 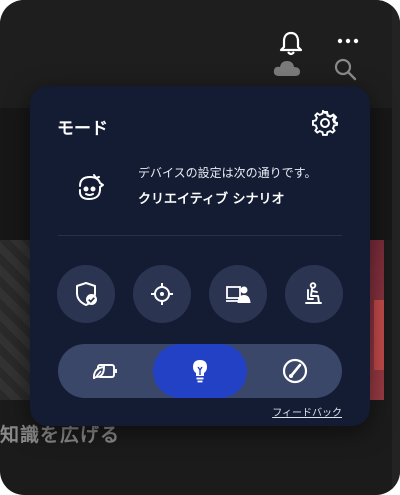 I want to click on cloud-icon, so click(x=287, y=68).